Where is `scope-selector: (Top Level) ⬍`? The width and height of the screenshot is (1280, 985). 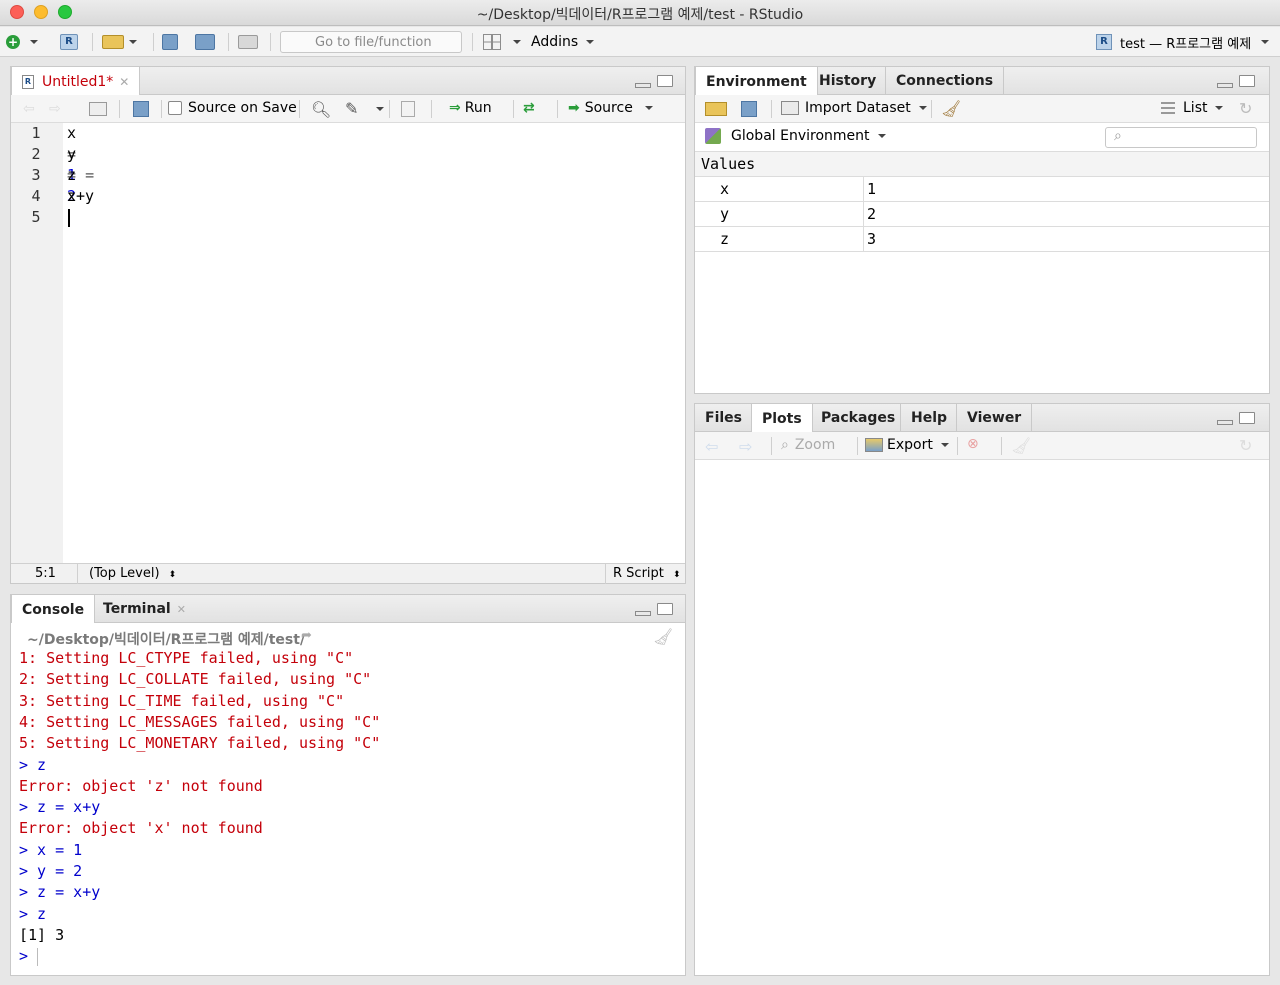
scope-selector: (Top Level) ⬍ is located at coordinates (132, 573).